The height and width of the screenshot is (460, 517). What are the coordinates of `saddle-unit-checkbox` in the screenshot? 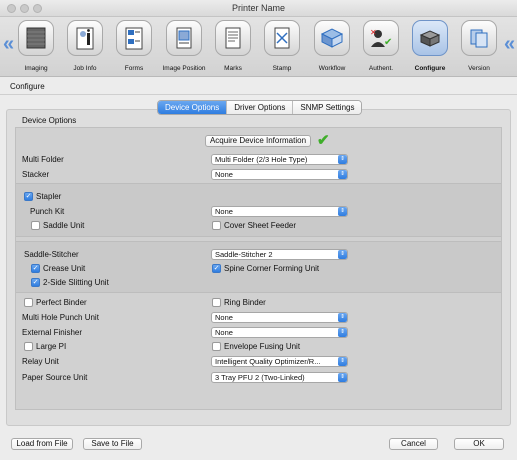 It's located at (35, 225).